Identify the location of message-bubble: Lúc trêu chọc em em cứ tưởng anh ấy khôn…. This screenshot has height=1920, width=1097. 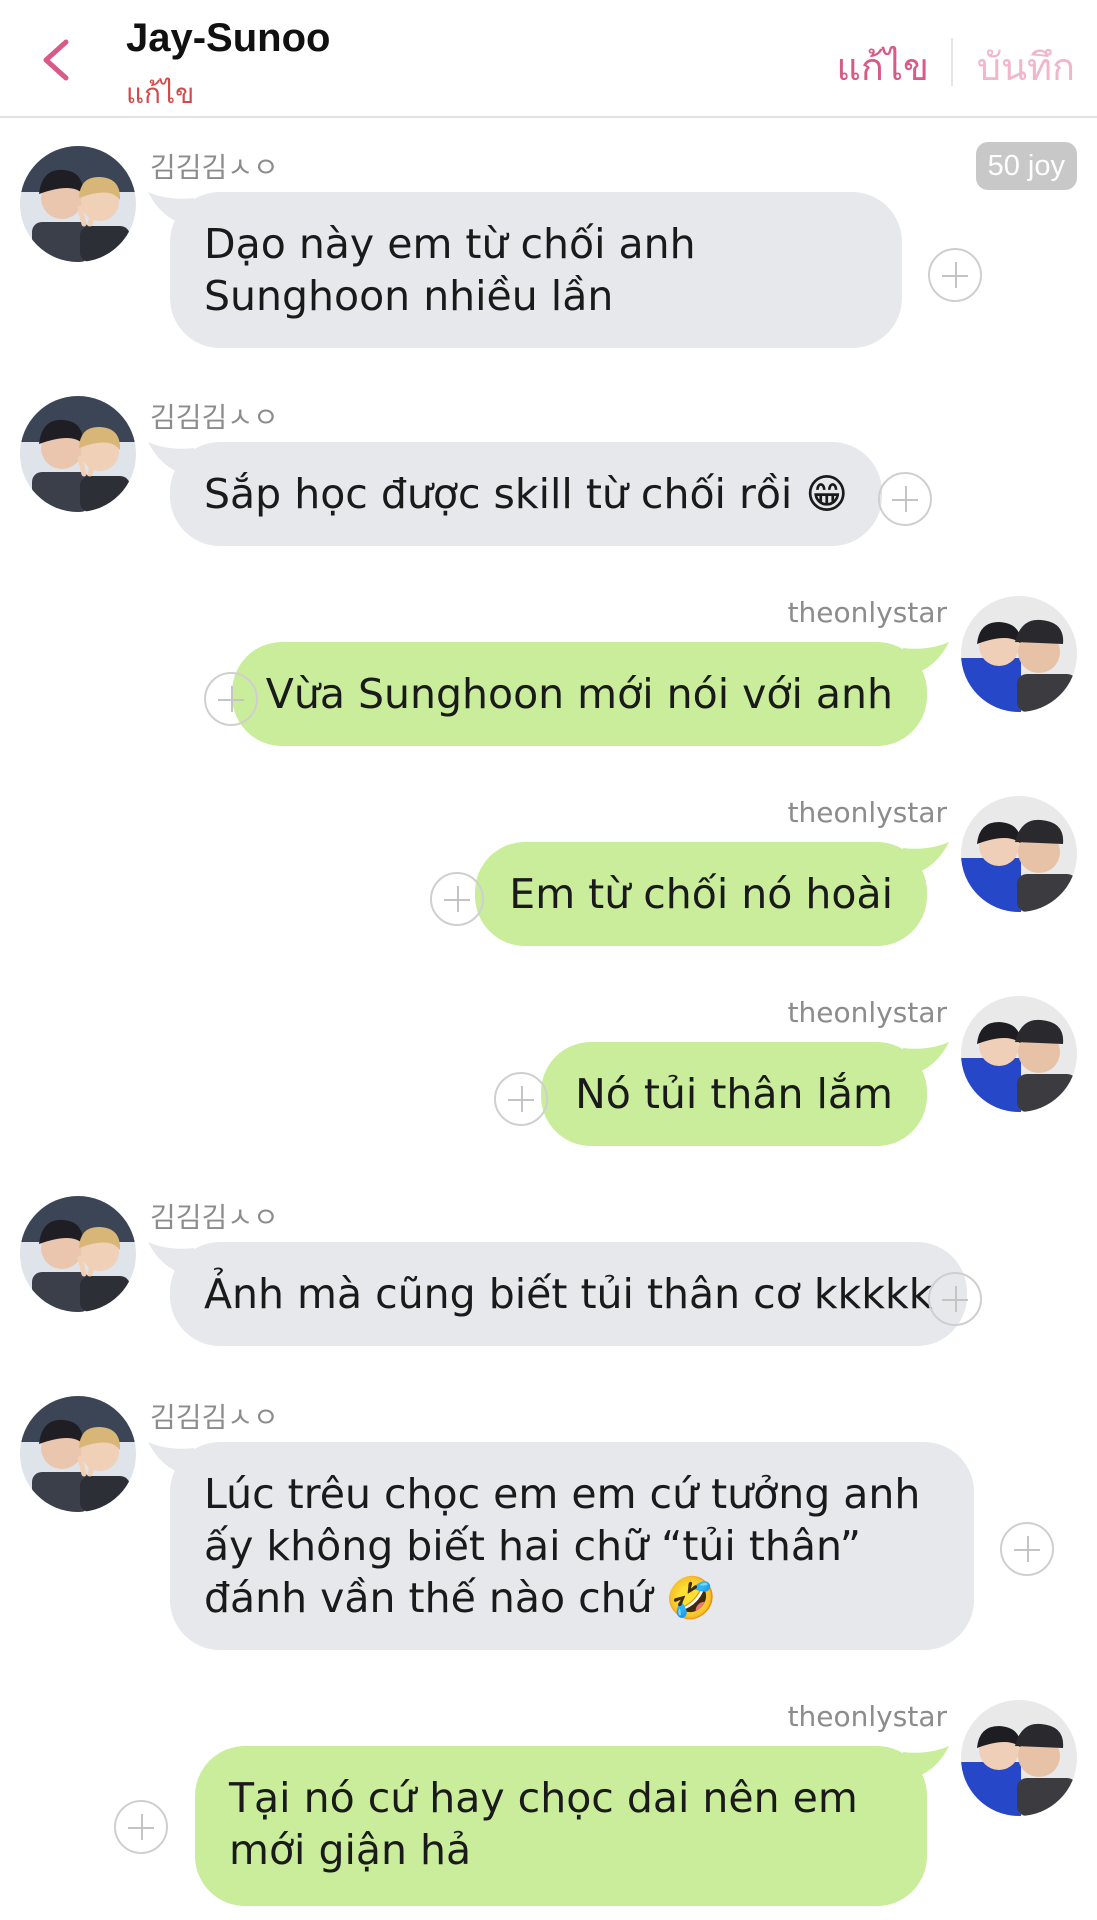
(572, 1546).